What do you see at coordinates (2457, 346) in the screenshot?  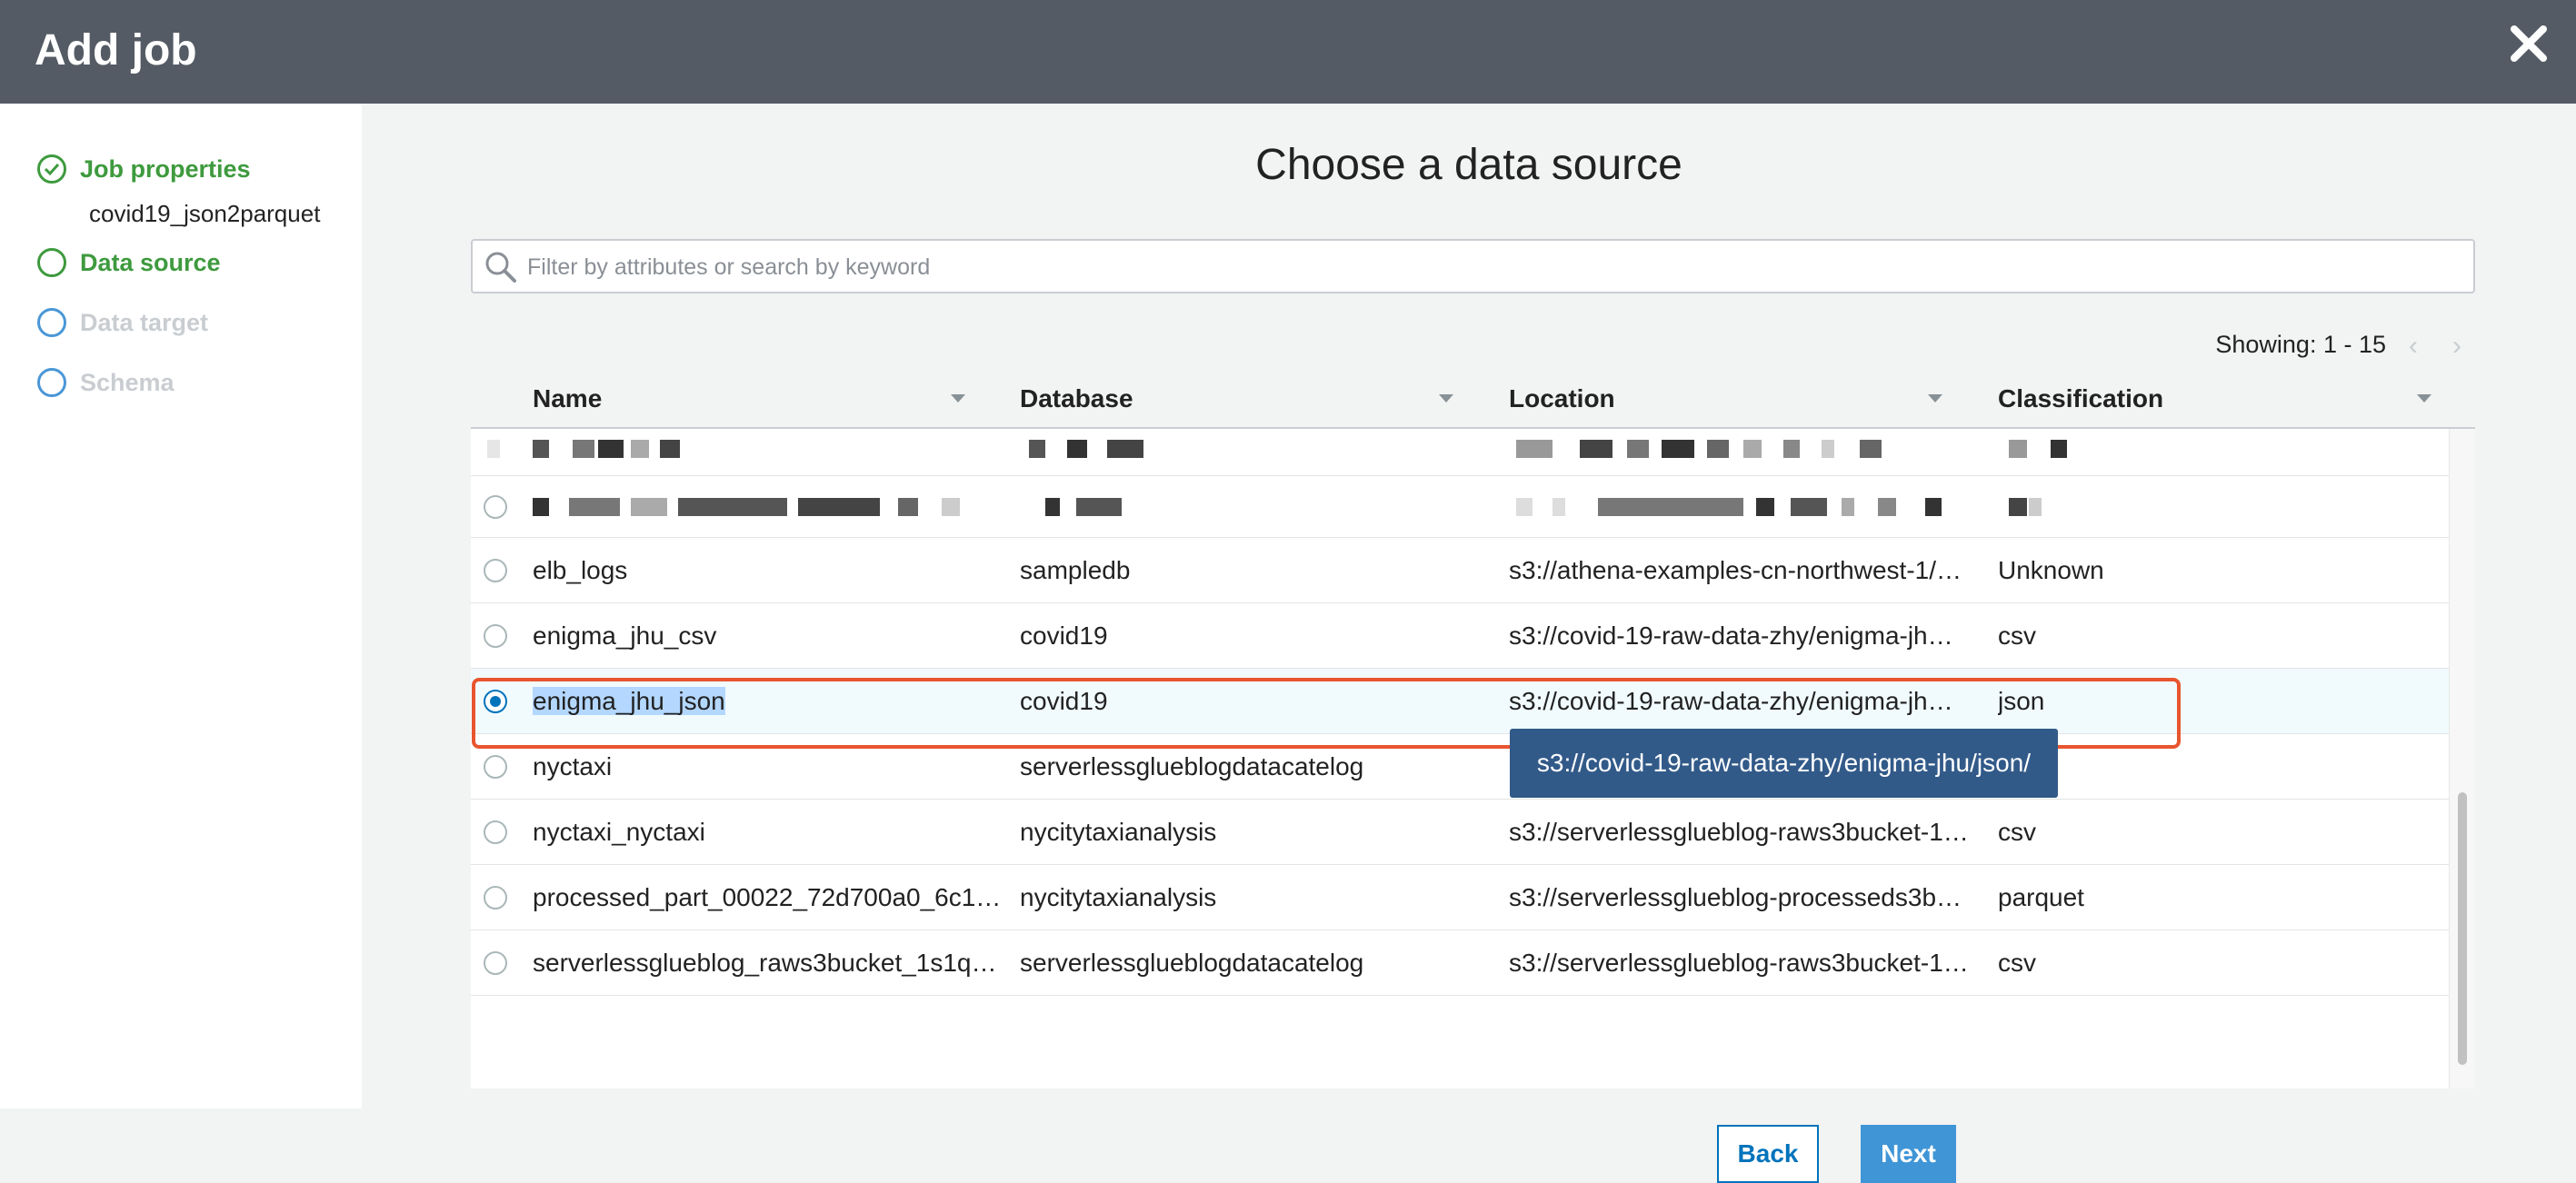 I see `chevron-right-icon: ›` at bounding box center [2457, 346].